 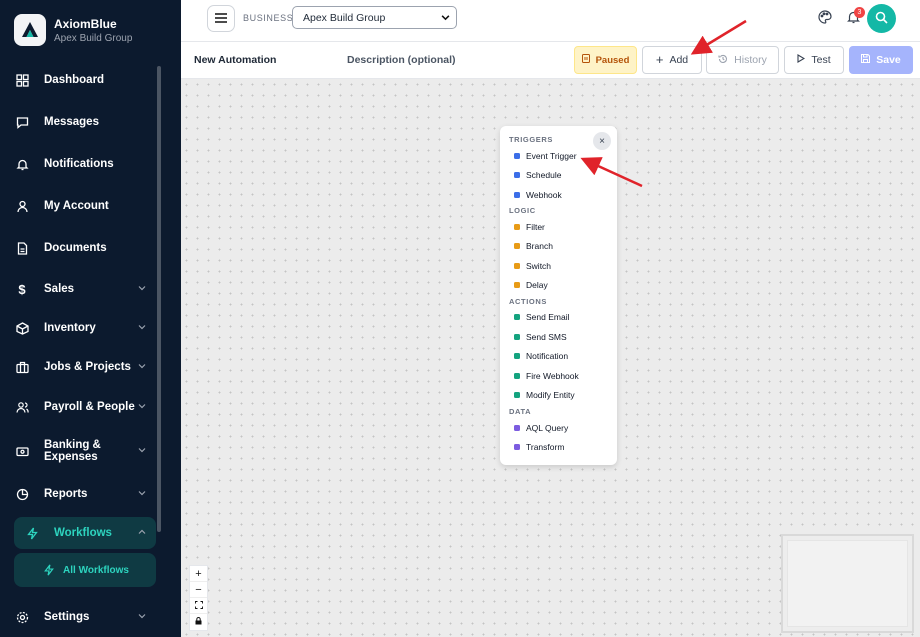 I want to click on gear-icon, so click(x=22, y=617).